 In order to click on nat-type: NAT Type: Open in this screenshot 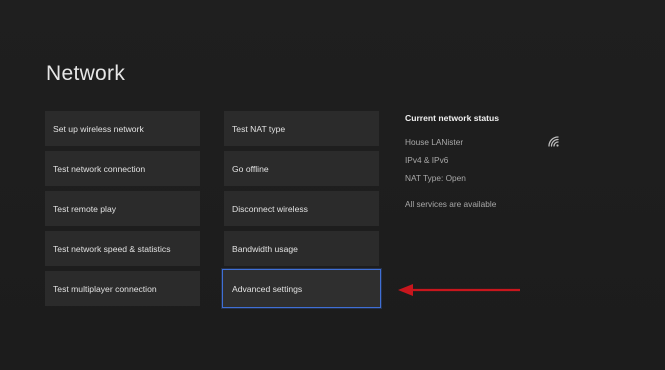, I will do `click(435, 178)`.